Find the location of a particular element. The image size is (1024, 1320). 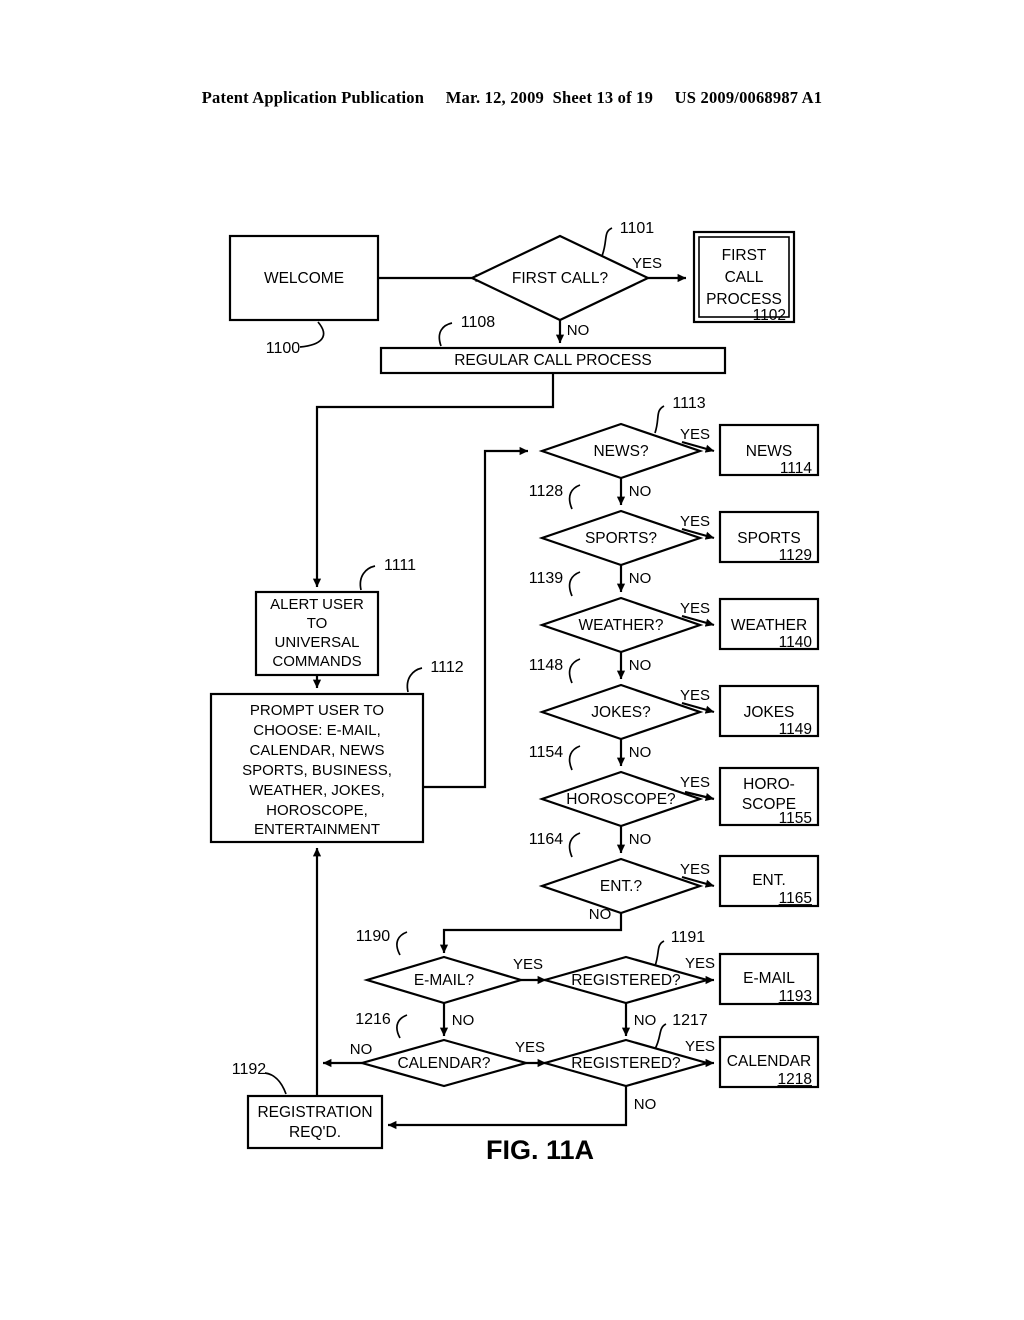

edge-registered2-no is located at coordinates (507, 1108).